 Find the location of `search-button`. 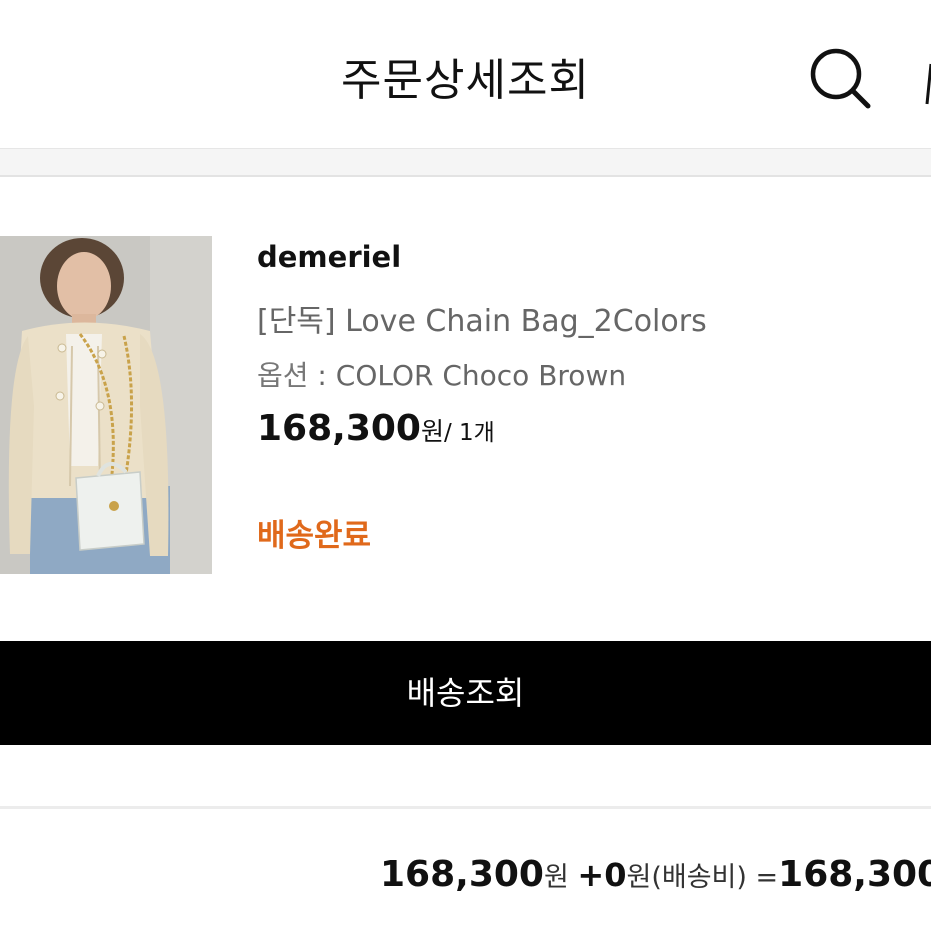

search-button is located at coordinates (839, 77).